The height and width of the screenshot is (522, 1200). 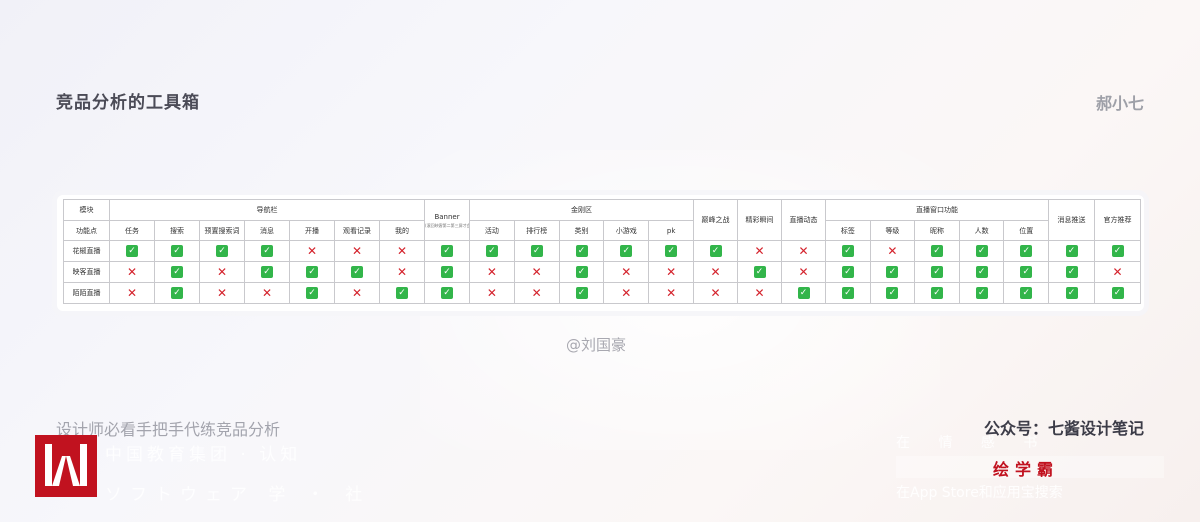 What do you see at coordinates (804, 220) in the screenshot?
I see `group-header-live-feed: 直播动态` at bounding box center [804, 220].